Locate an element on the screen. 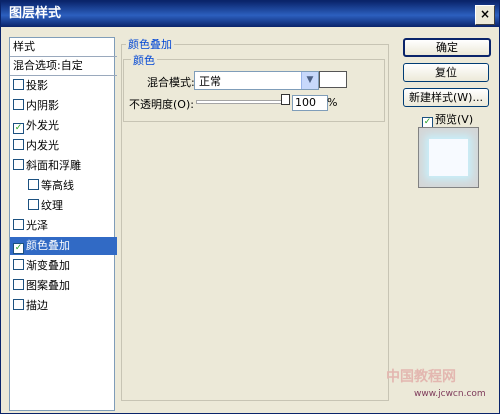 This screenshot has height=414, width=500. title-bar: 图层样式 × is located at coordinates (250, 14).